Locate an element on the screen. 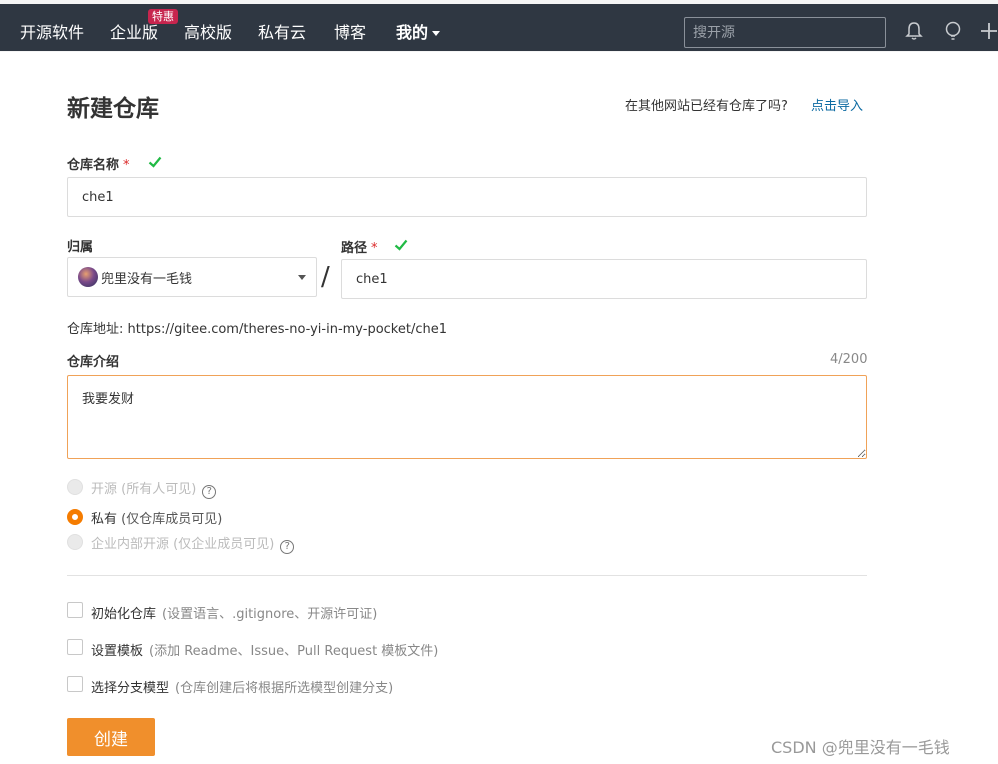 Image resolution: width=998 pixels, height=764 pixels. radio-hint: (所有人可见) is located at coordinates (159, 489).